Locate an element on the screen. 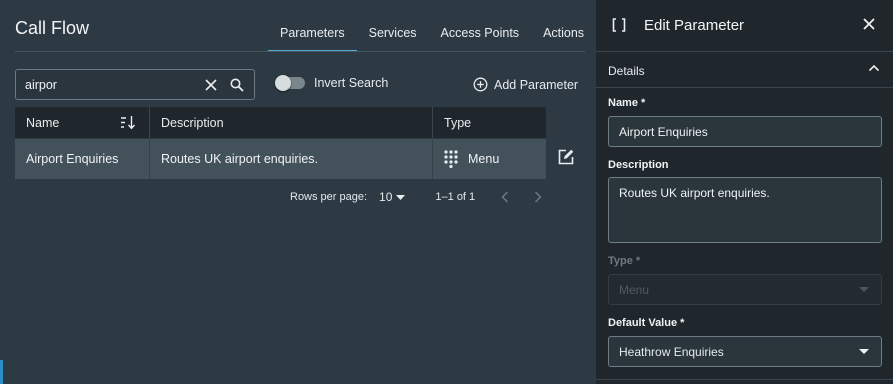 This screenshot has height=384, width=893. edit-row-button is located at coordinates (566, 159).